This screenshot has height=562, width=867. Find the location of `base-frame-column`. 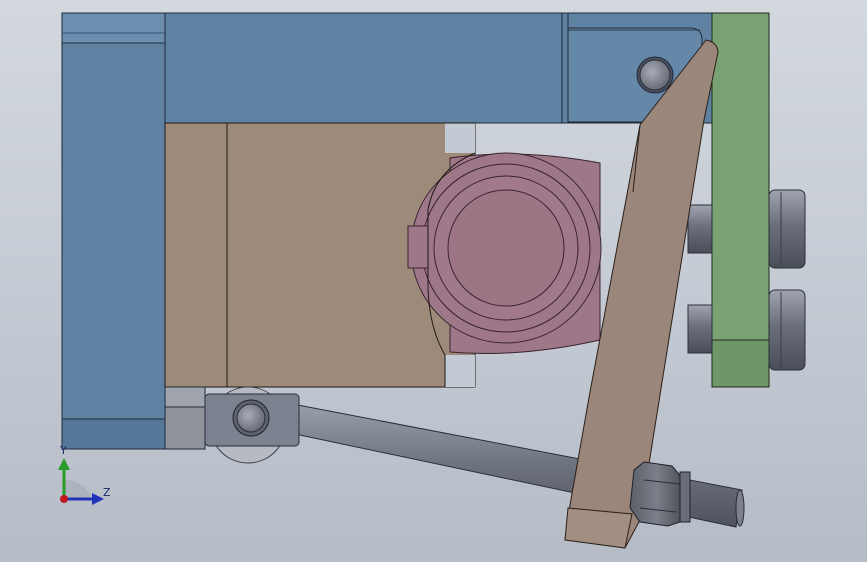

base-frame-column is located at coordinates (113, 231).